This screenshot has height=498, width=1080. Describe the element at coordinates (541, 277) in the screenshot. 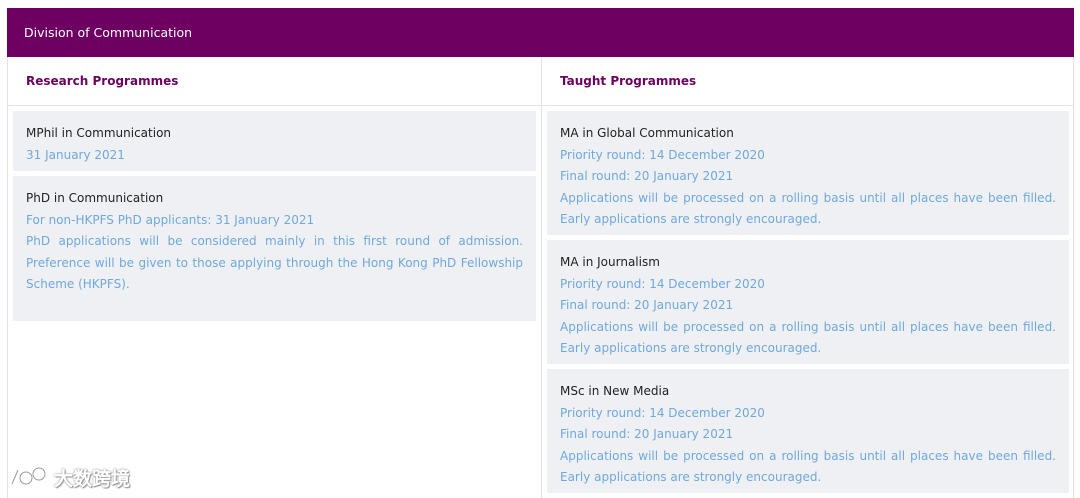

I see `column-divider` at that location.